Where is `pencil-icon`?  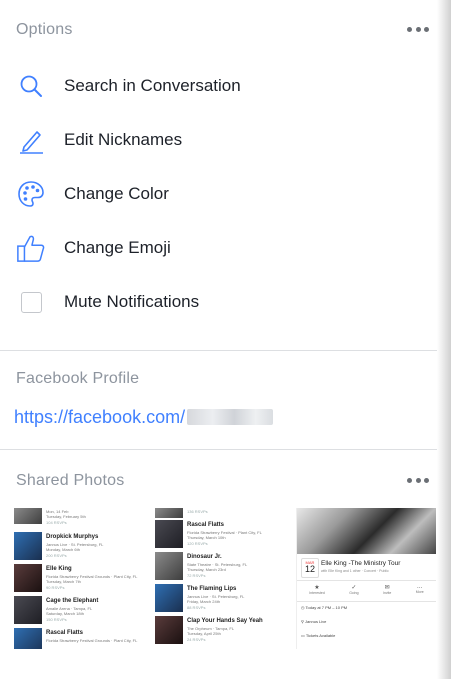 pencil-icon is located at coordinates (31, 140).